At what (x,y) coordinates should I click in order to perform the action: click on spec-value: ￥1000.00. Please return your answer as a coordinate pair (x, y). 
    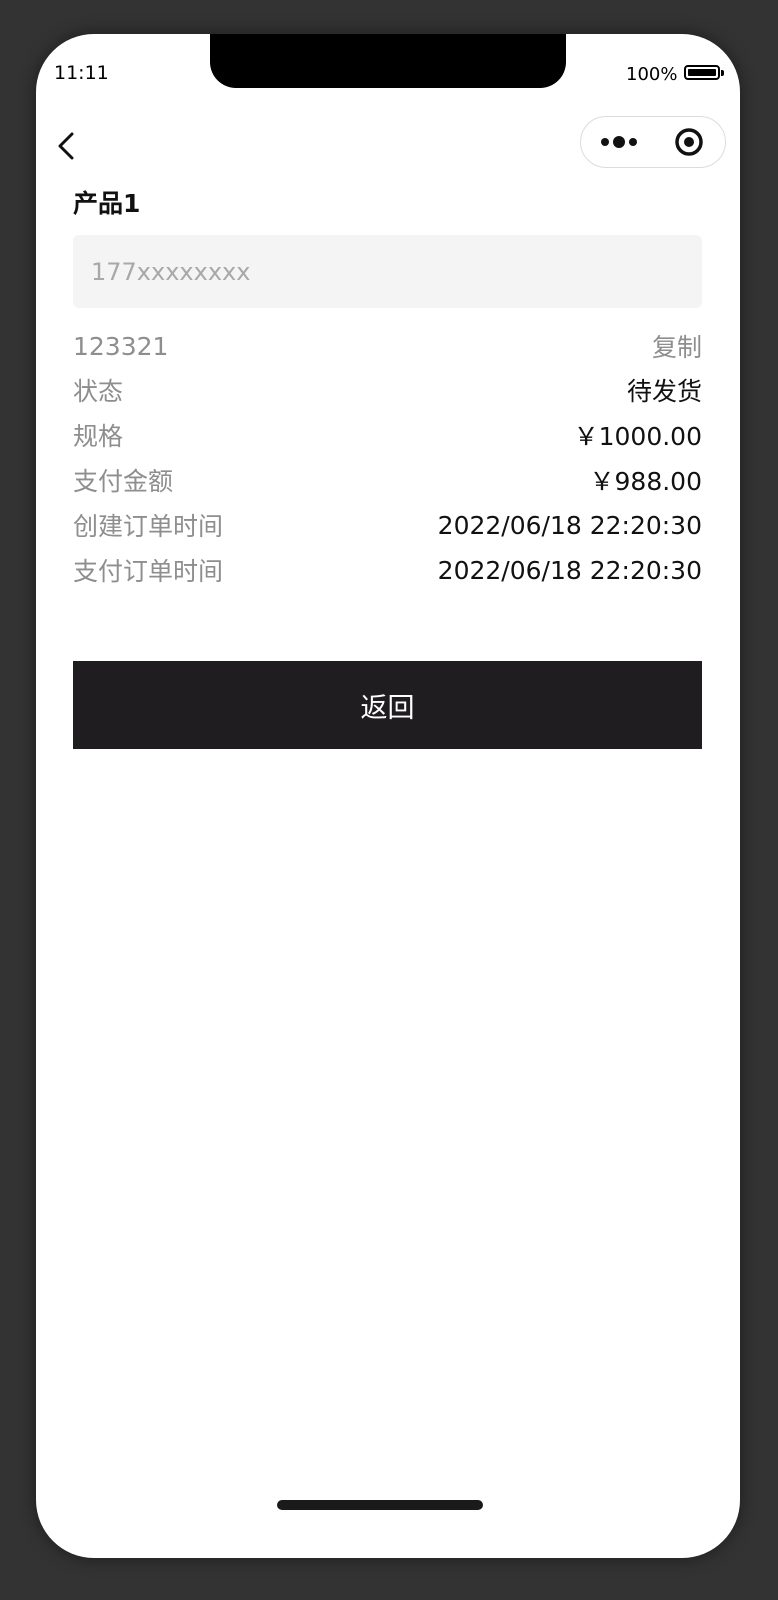
    Looking at the image, I should click on (637, 436).